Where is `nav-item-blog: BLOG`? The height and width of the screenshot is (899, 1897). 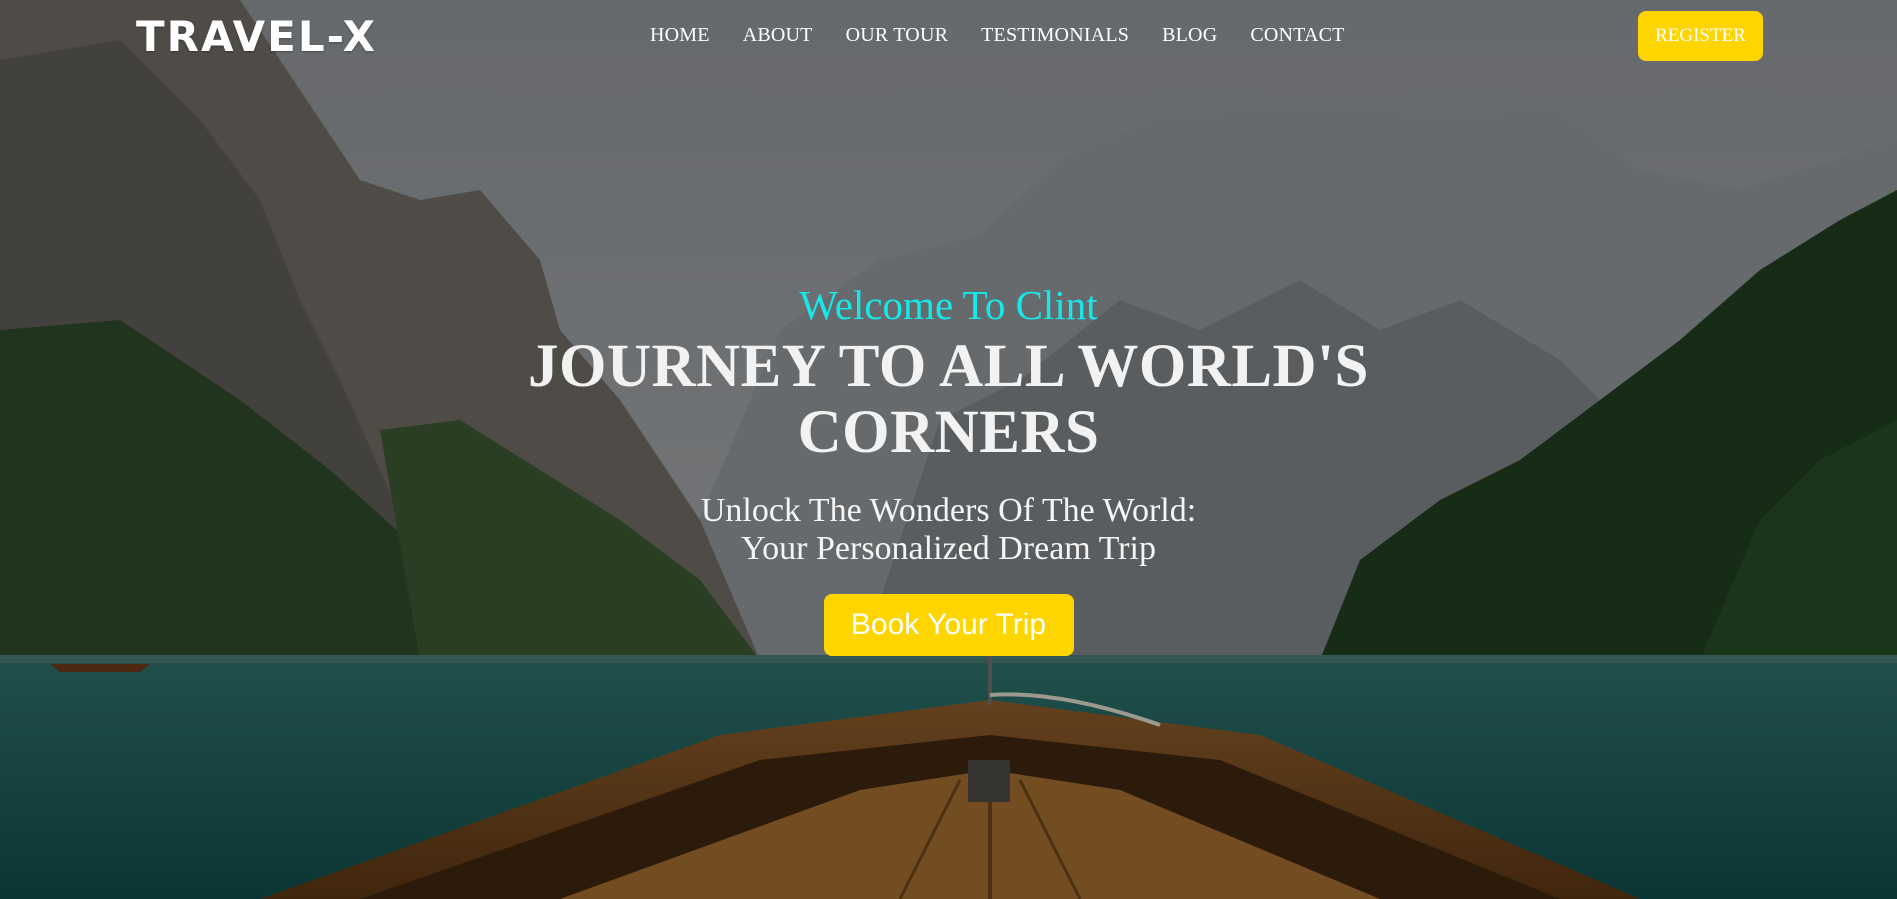 nav-item-blog: BLOG is located at coordinates (1189, 35).